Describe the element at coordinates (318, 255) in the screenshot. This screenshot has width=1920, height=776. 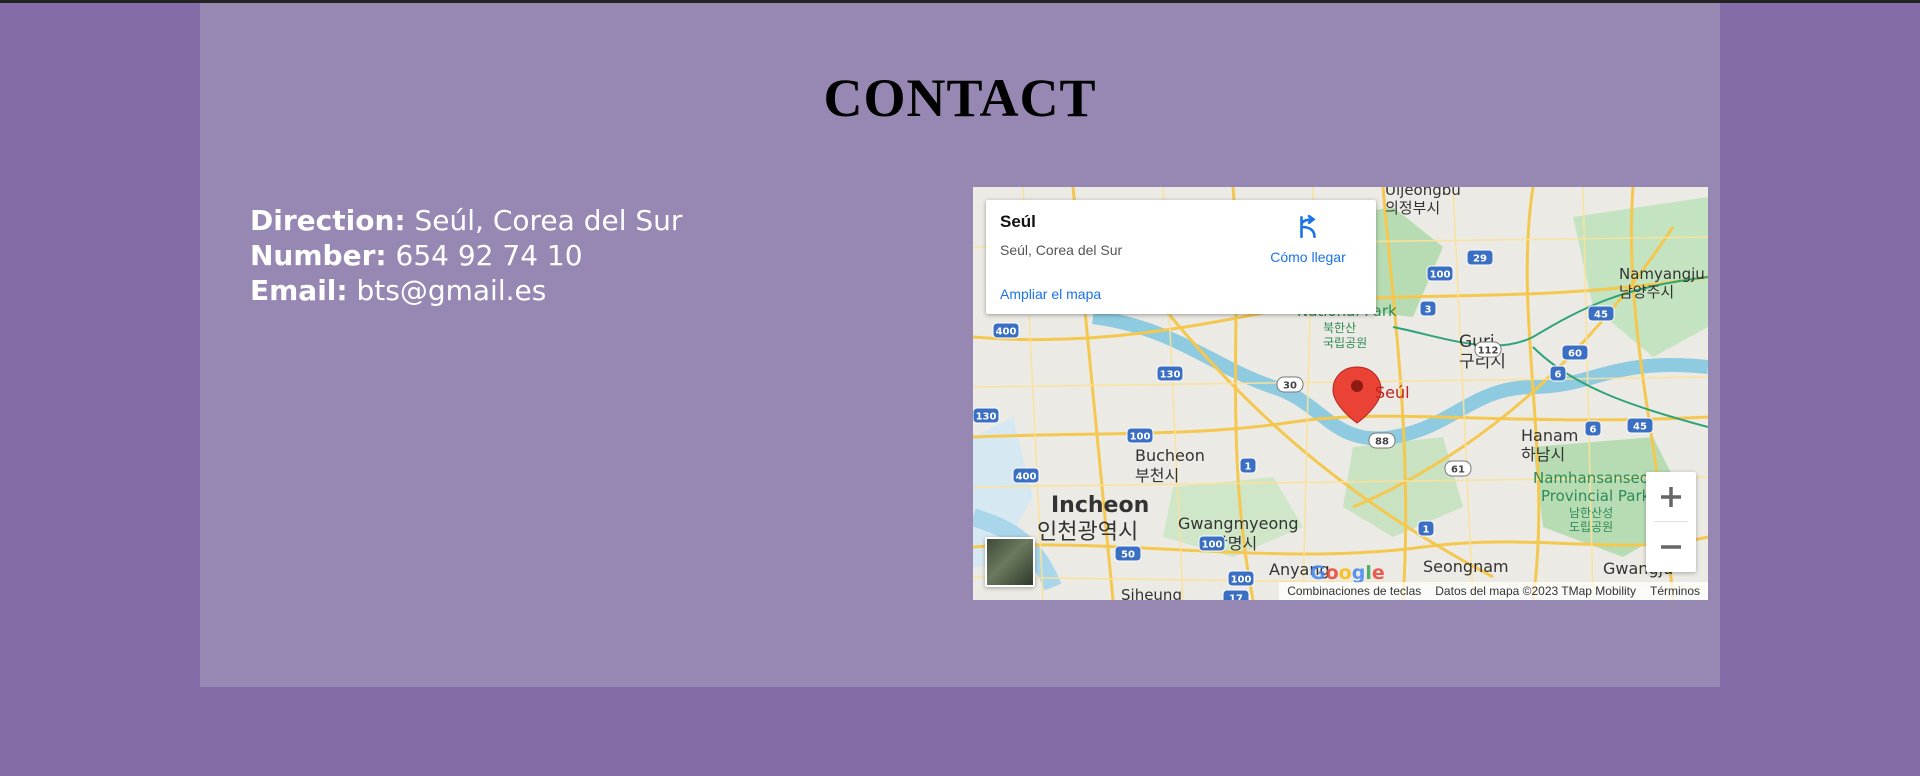
I see `number-label: Number:` at that location.